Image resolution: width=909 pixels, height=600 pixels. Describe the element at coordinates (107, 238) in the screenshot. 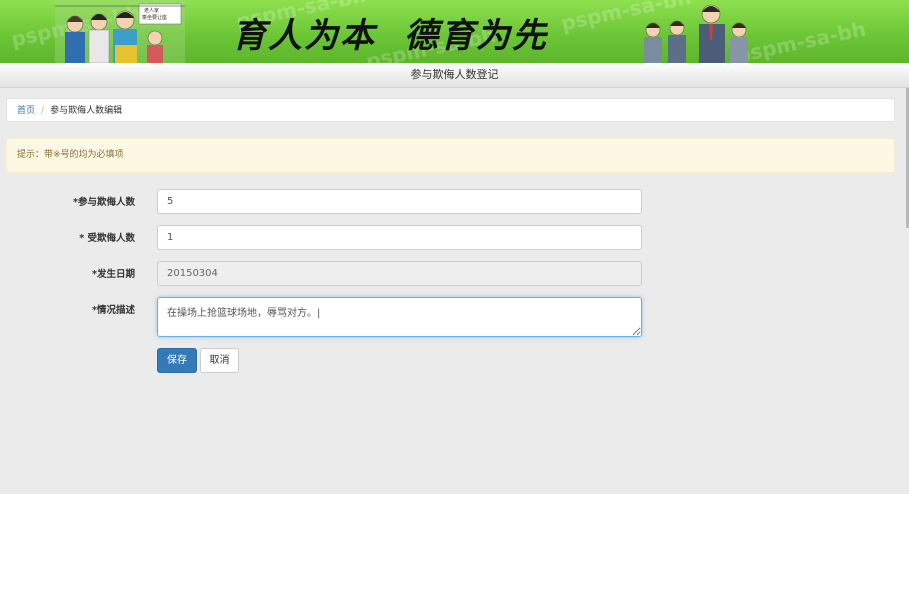

I see `victims-label: * 受欺侮人数` at that location.